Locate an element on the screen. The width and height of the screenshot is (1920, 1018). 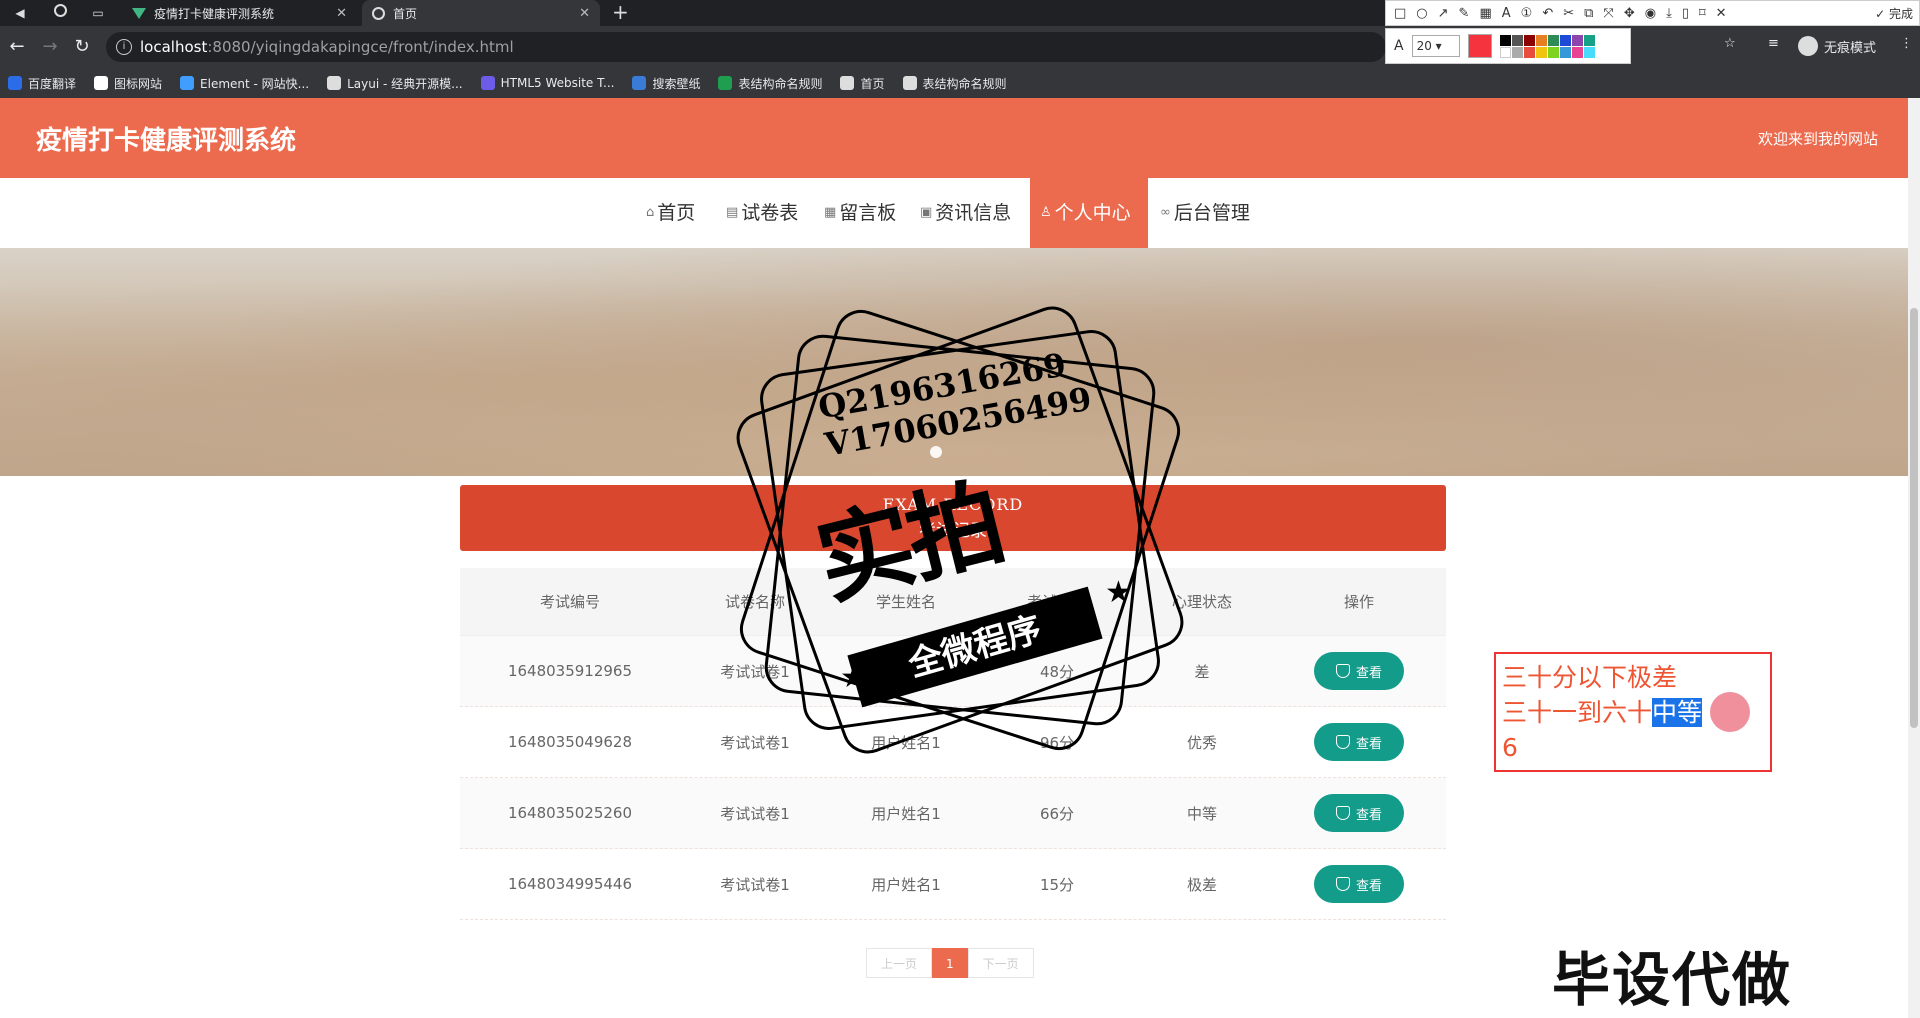
cell-score: 96分 is located at coordinates (1057, 742).